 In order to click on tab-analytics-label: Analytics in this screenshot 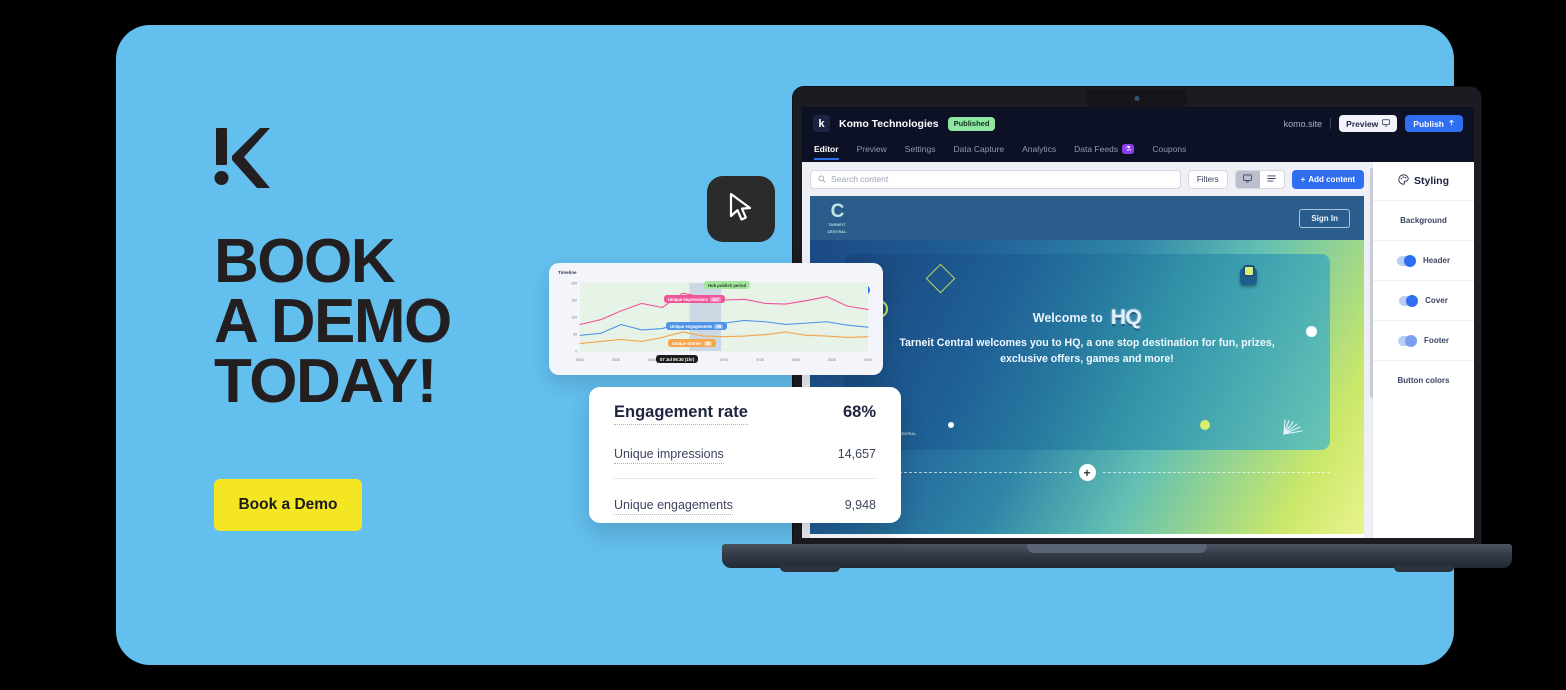, I will do `click(1039, 148)`.